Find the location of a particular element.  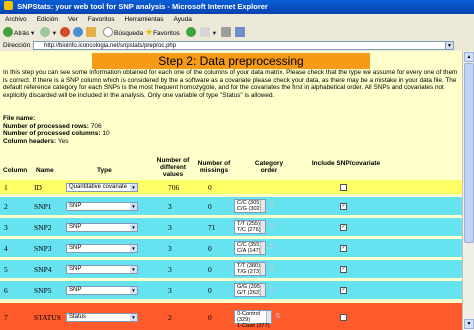

col-header-include: Include SNP/covariate is located at coordinates (346, 163).